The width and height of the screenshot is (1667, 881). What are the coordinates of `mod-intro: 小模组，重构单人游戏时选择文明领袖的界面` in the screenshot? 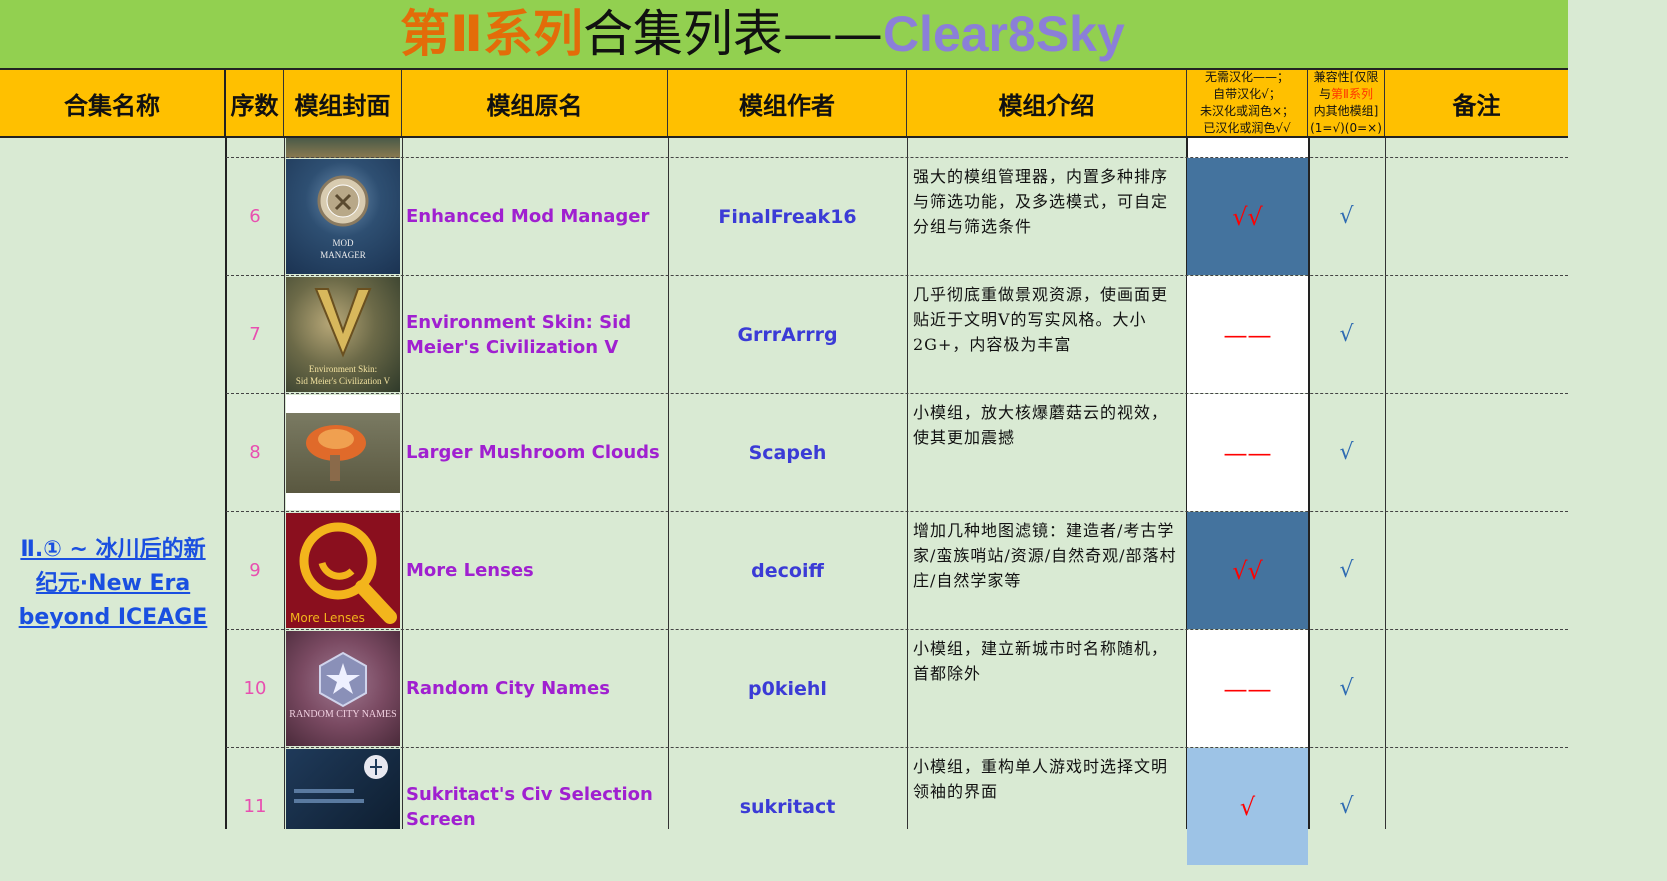 It's located at (1041, 779).